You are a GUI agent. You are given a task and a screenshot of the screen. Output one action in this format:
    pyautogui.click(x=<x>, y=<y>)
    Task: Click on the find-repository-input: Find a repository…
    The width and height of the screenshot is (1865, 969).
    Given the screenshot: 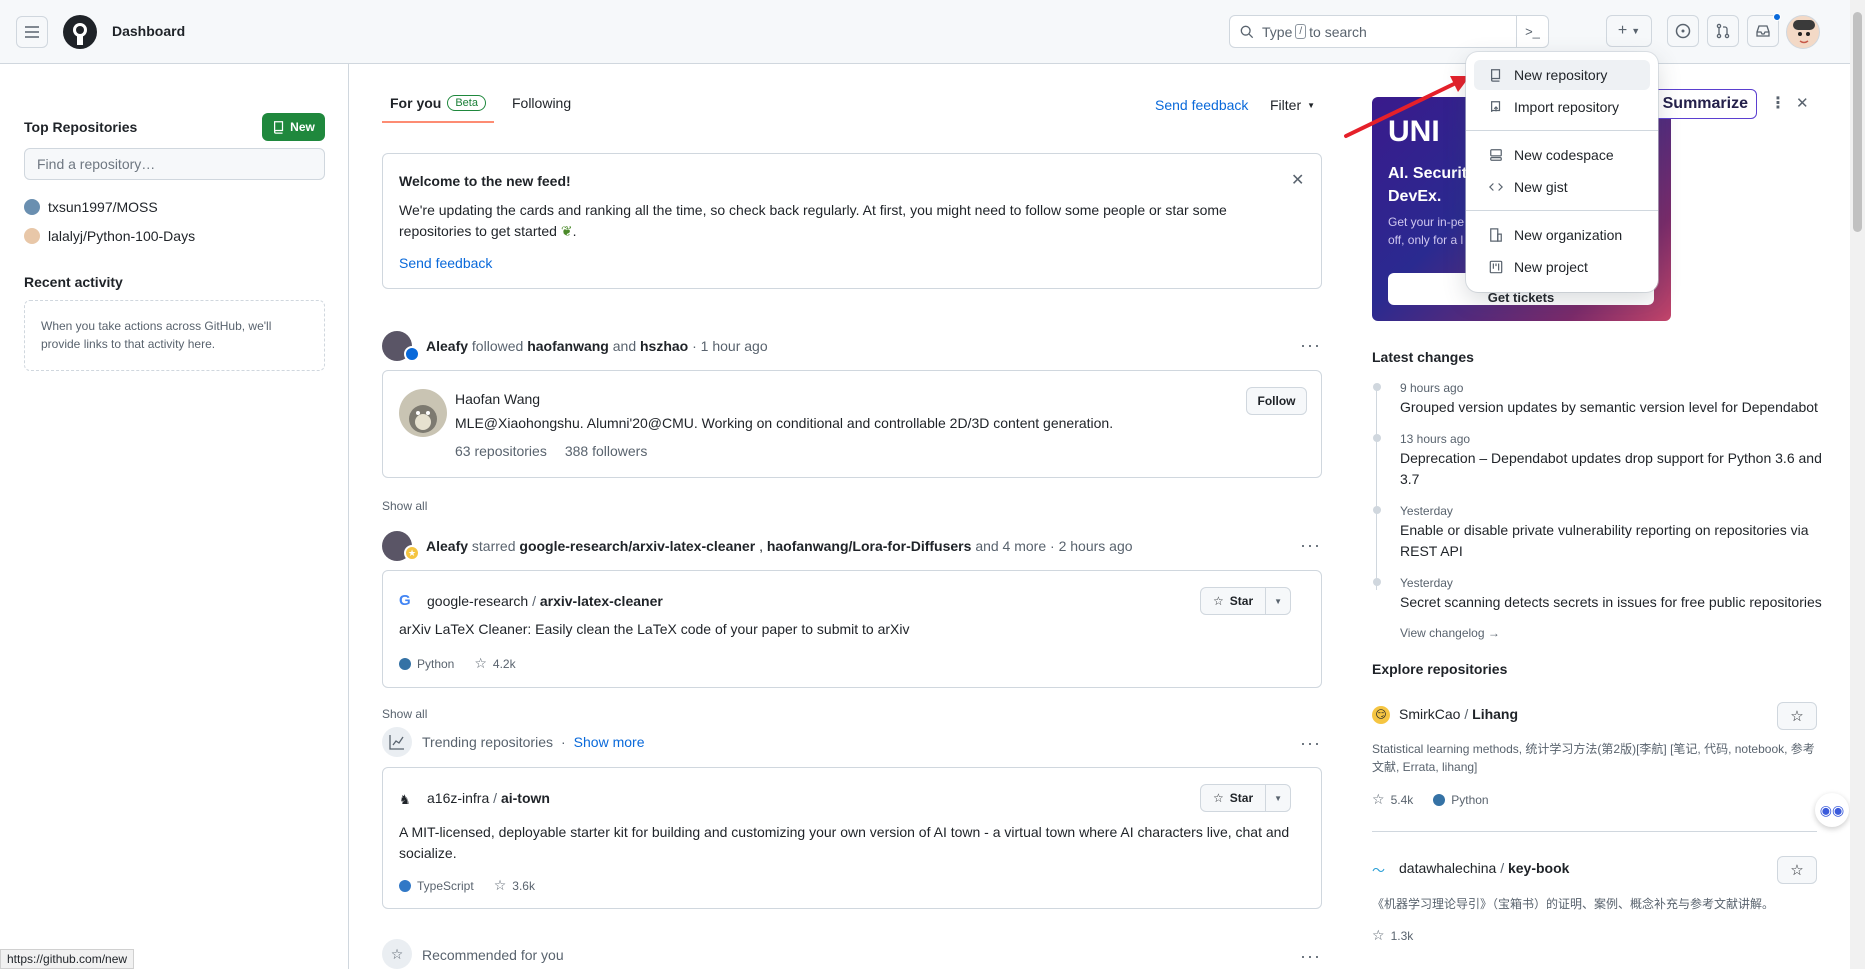 What is the action you would take?
    pyautogui.click(x=174, y=164)
    